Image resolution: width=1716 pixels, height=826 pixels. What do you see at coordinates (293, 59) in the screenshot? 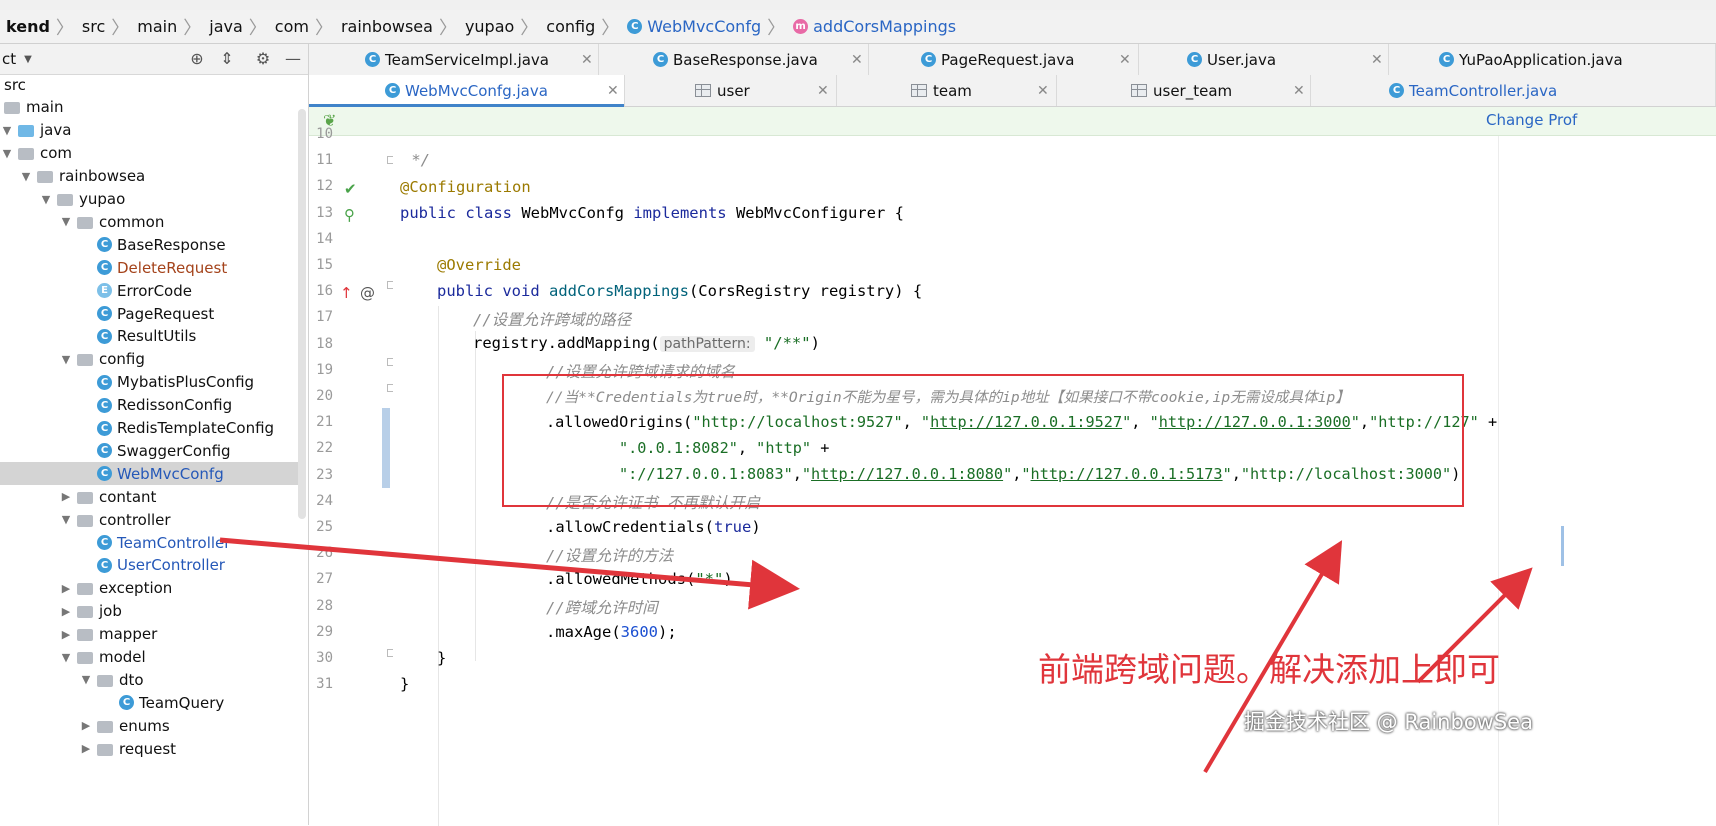
I see `minimize-icon: —` at bounding box center [293, 59].